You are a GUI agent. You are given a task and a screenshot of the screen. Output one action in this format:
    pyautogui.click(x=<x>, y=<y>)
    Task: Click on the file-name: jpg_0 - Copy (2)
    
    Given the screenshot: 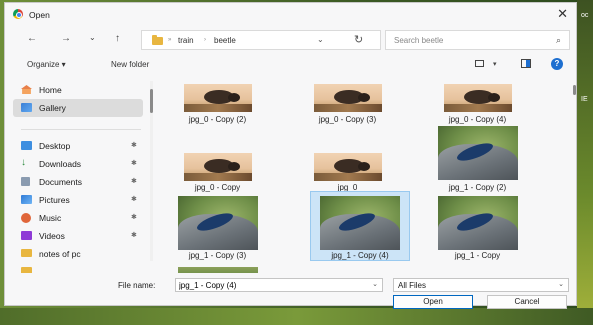 What is the action you would take?
    pyautogui.click(x=217, y=119)
    